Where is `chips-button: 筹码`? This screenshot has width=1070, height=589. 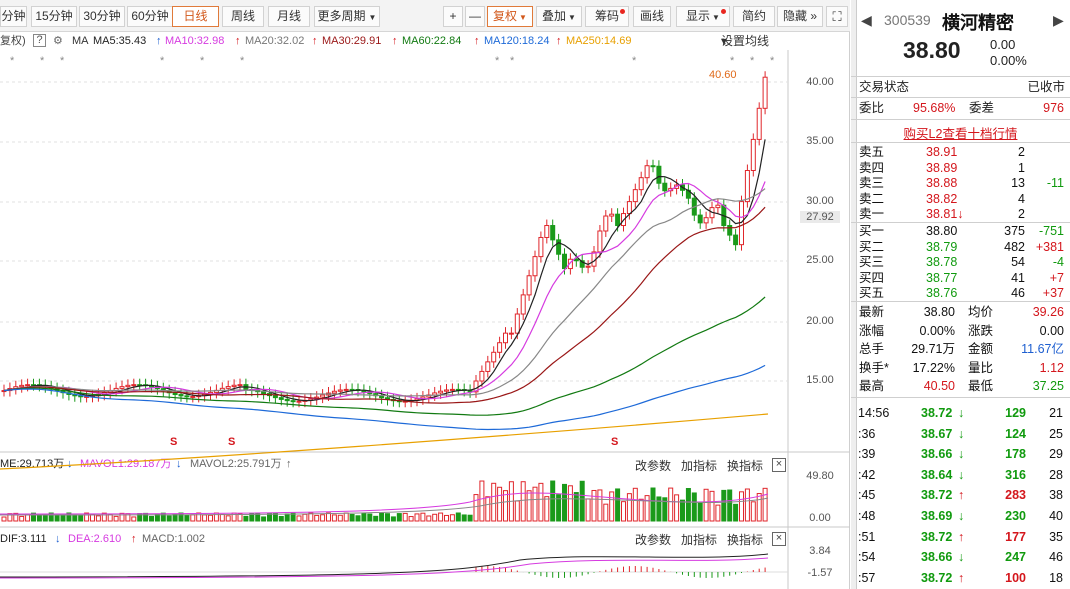 chips-button: 筹码 is located at coordinates (607, 16).